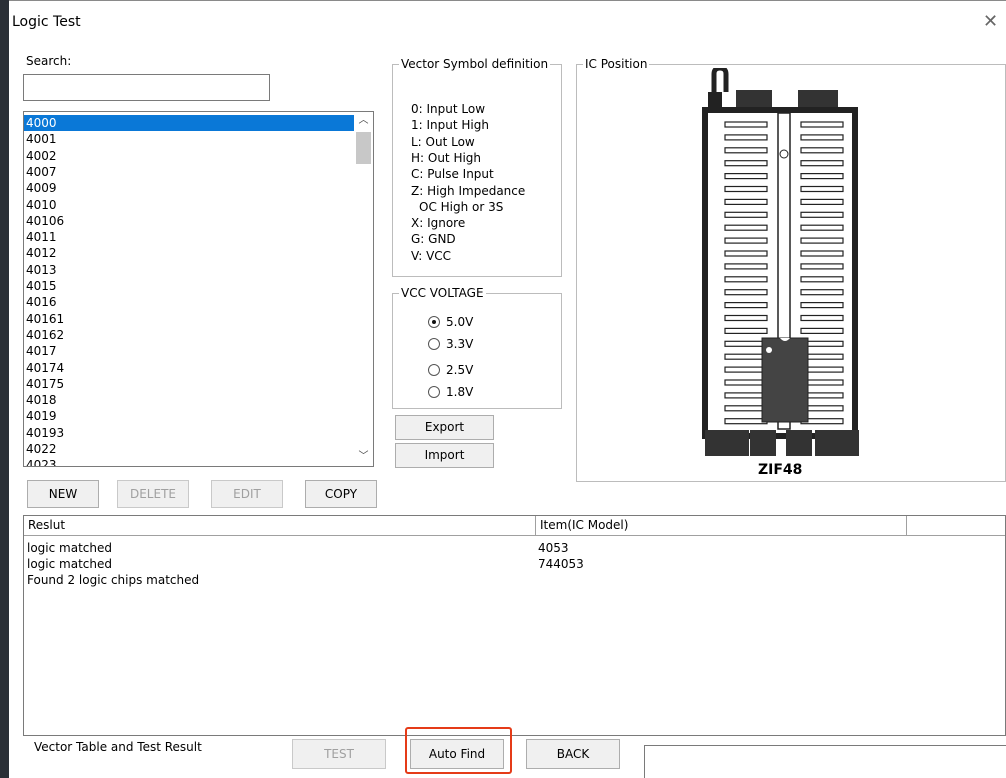 The height and width of the screenshot is (778, 1006). What do you see at coordinates (450, 392) in the screenshot?
I see `vcc-option-1-8v: 1.8V` at bounding box center [450, 392].